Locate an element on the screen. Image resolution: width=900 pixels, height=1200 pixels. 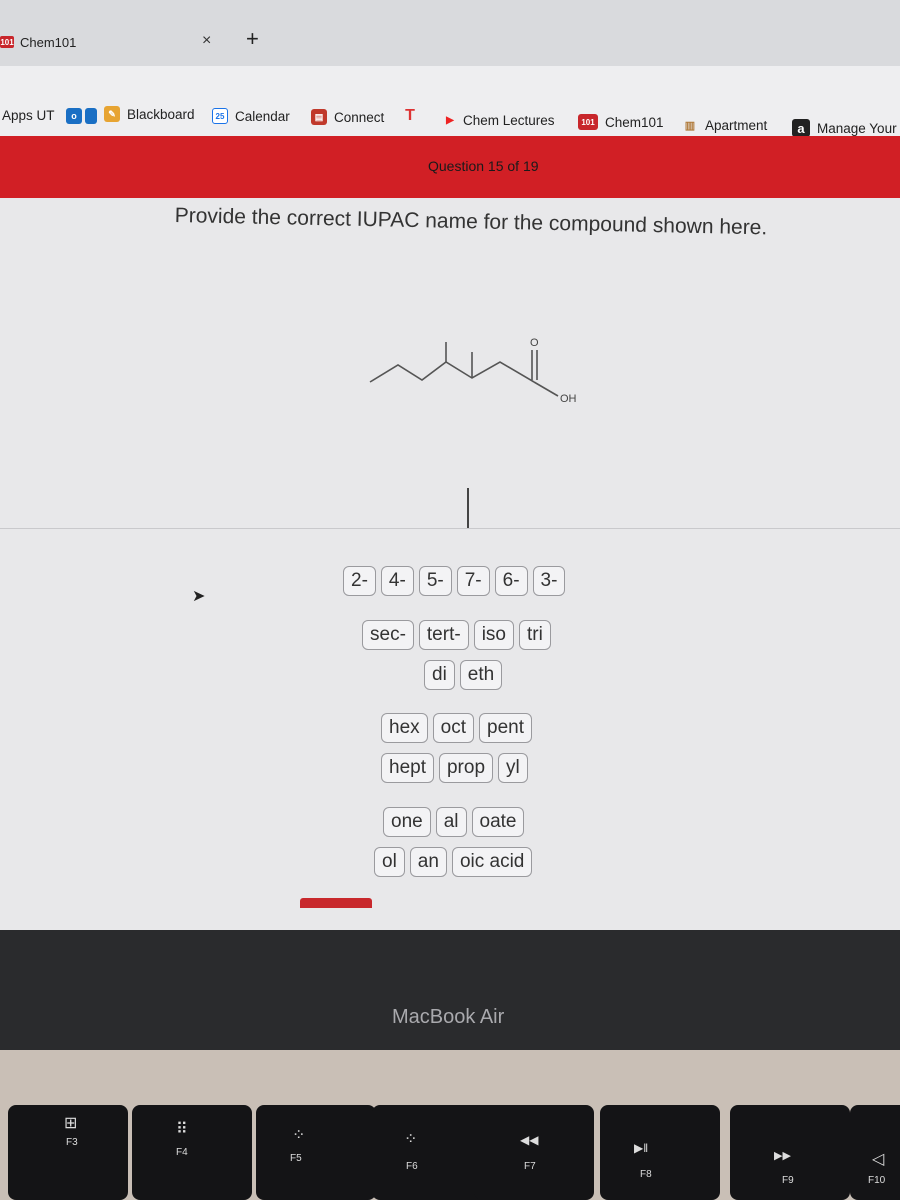
tile-oate: oate is located at coordinates (498, 822).